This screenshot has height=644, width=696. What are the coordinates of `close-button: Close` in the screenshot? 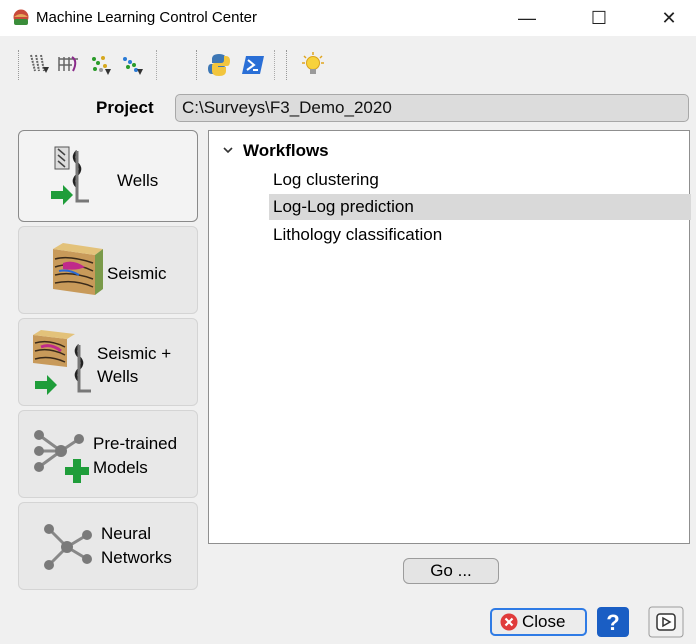 It's located at (538, 622).